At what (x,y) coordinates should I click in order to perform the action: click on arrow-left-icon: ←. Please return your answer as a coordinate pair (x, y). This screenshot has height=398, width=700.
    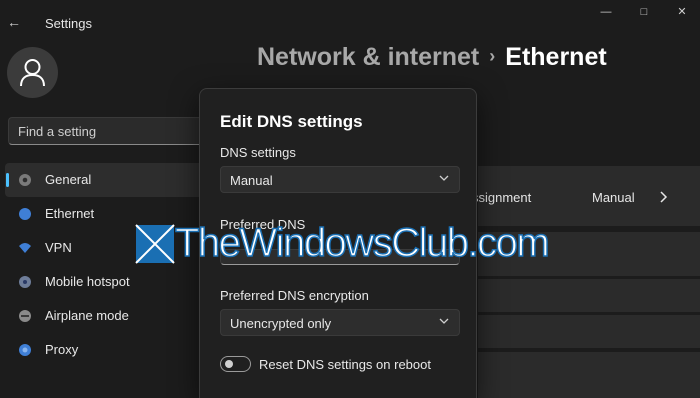
    Looking at the image, I should click on (14, 22).